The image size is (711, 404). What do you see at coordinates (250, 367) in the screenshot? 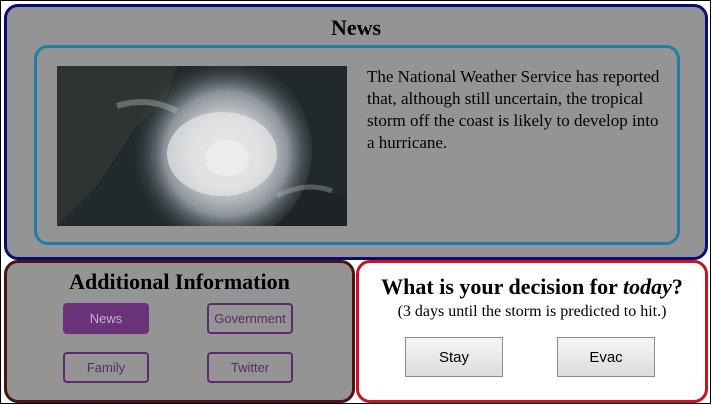
I see `info-twitter-button: Twitter` at bounding box center [250, 367].